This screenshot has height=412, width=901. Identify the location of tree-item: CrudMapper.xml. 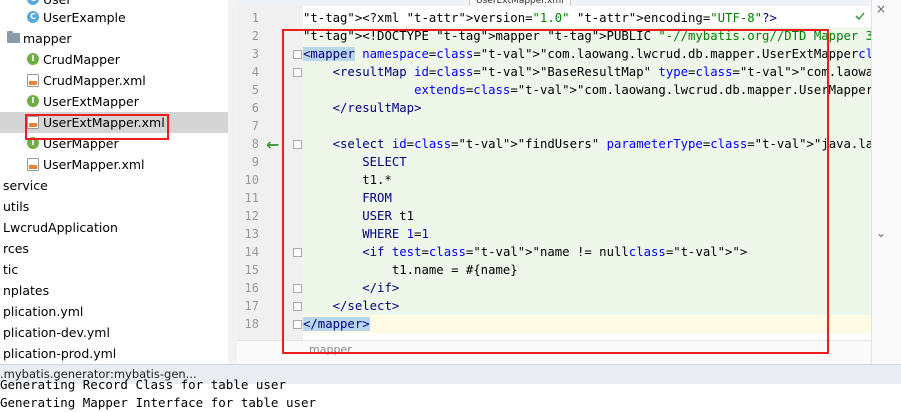
(118, 80).